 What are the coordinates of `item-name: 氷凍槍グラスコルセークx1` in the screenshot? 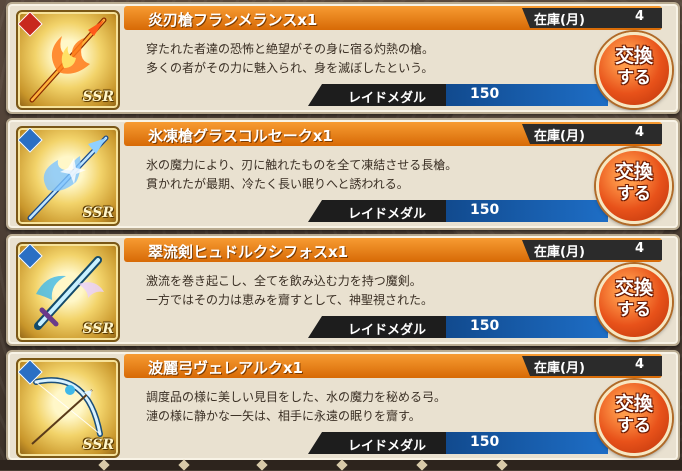 It's located at (240, 136).